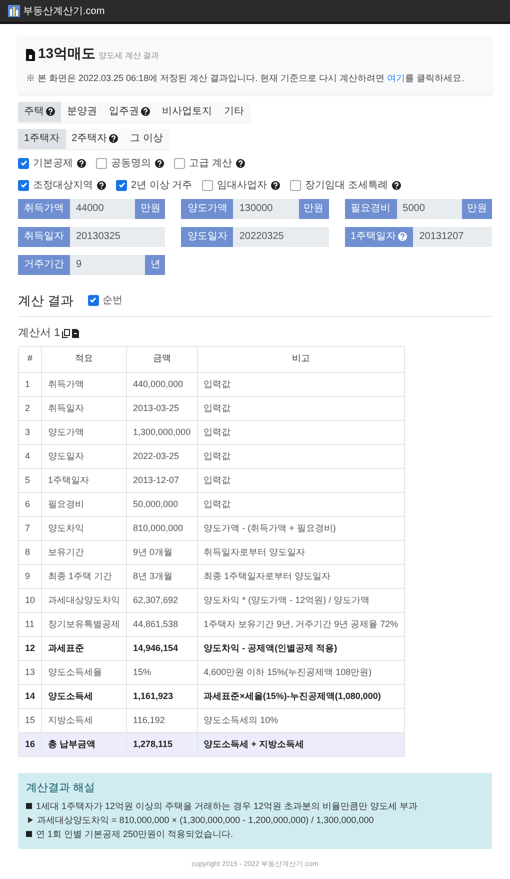  I want to click on option-label: 순번, so click(112, 300).